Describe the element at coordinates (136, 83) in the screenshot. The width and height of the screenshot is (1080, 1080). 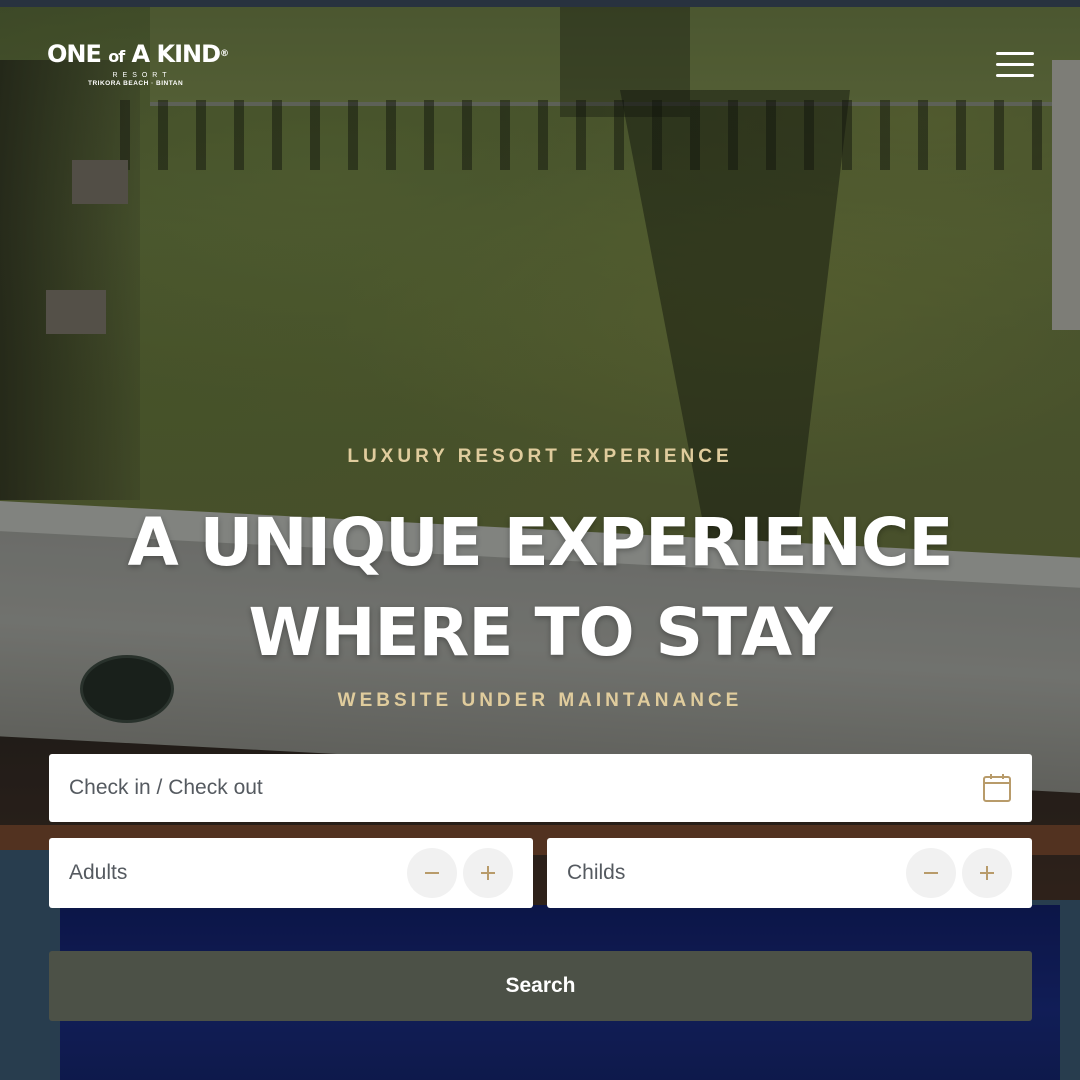
I see `logo-location-text: TRIKORA BEACH · BINTAN` at that location.